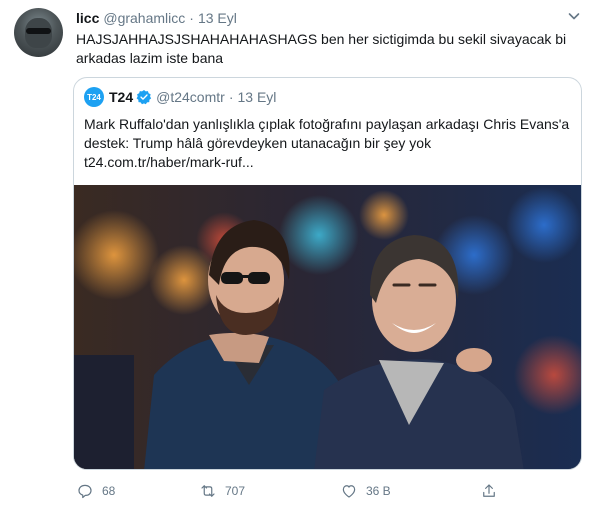 The width and height of the screenshot is (594, 508). What do you see at coordinates (217, 18) in the screenshot?
I see `tweet-date: 13 Eyl` at bounding box center [217, 18].